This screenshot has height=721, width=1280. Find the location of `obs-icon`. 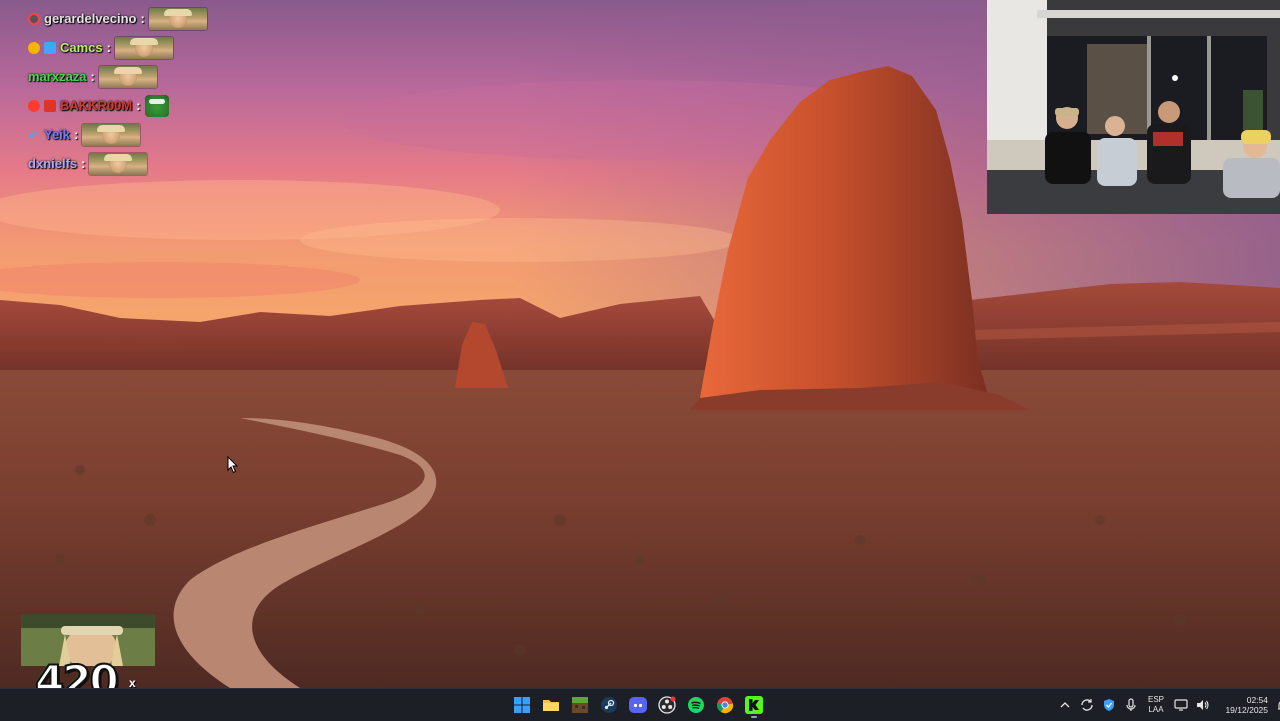

obs-icon is located at coordinates (667, 705).